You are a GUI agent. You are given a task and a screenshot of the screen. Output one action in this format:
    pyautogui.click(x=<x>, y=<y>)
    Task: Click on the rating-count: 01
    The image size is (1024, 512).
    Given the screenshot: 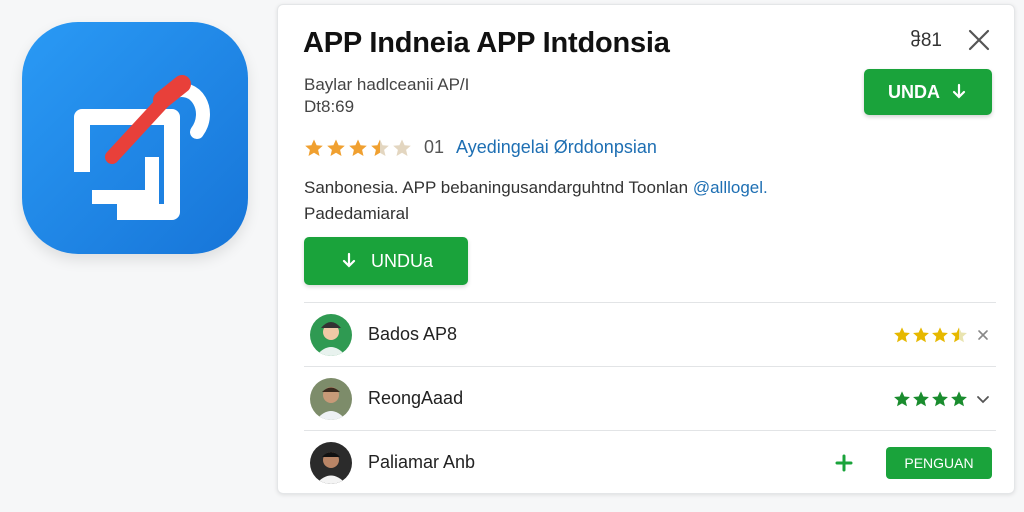 What is the action you would take?
    pyautogui.click(x=434, y=147)
    